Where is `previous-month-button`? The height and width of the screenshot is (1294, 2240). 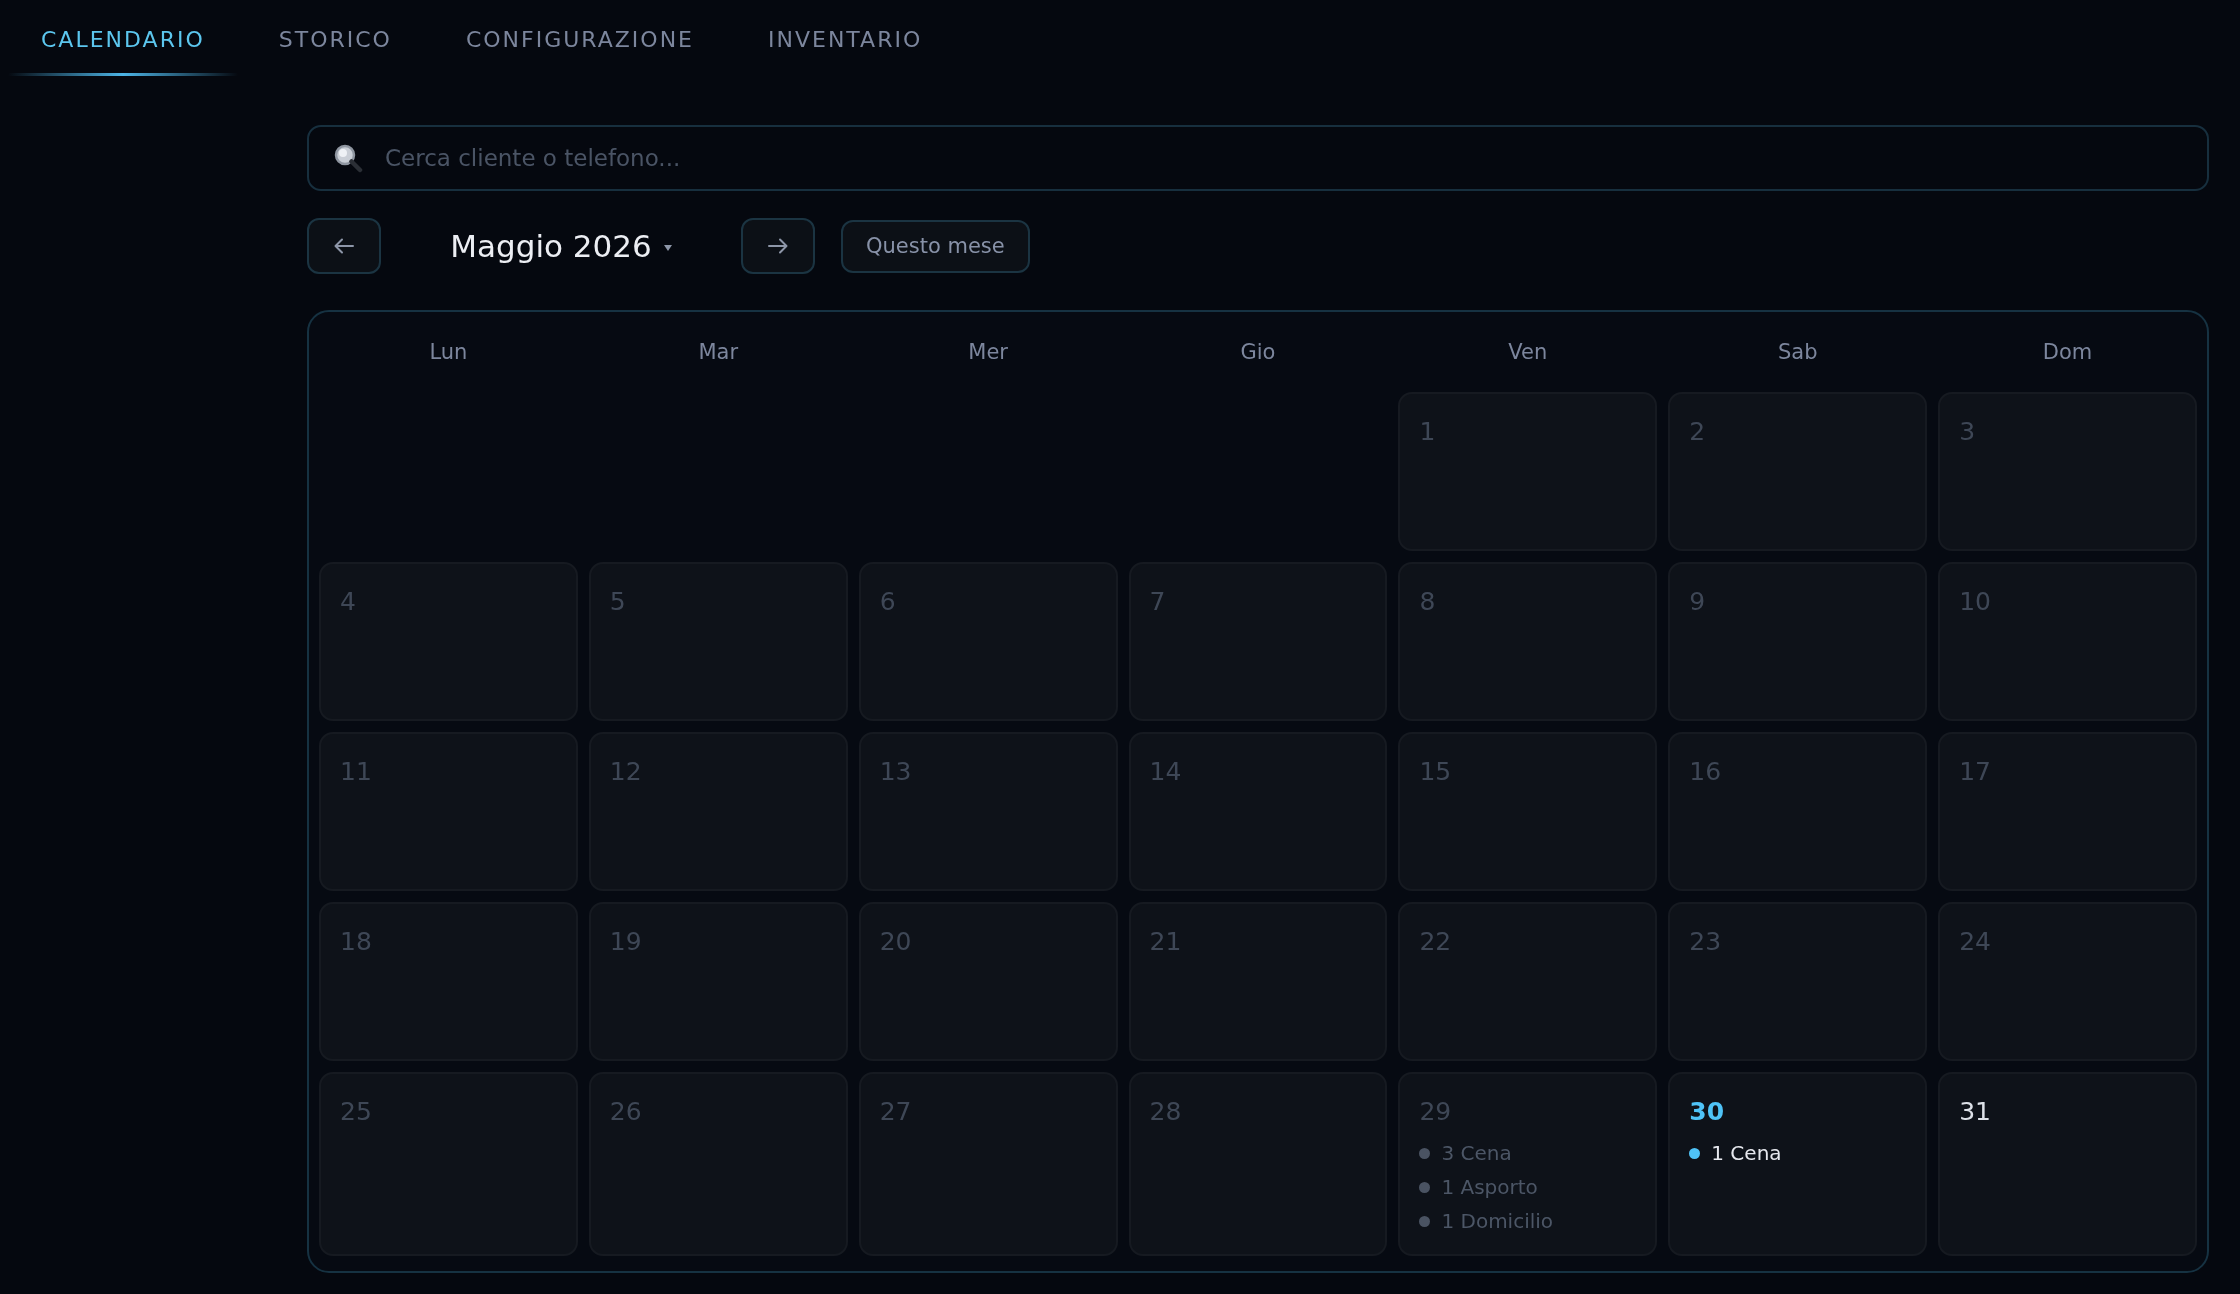 previous-month-button is located at coordinates (344, 246).